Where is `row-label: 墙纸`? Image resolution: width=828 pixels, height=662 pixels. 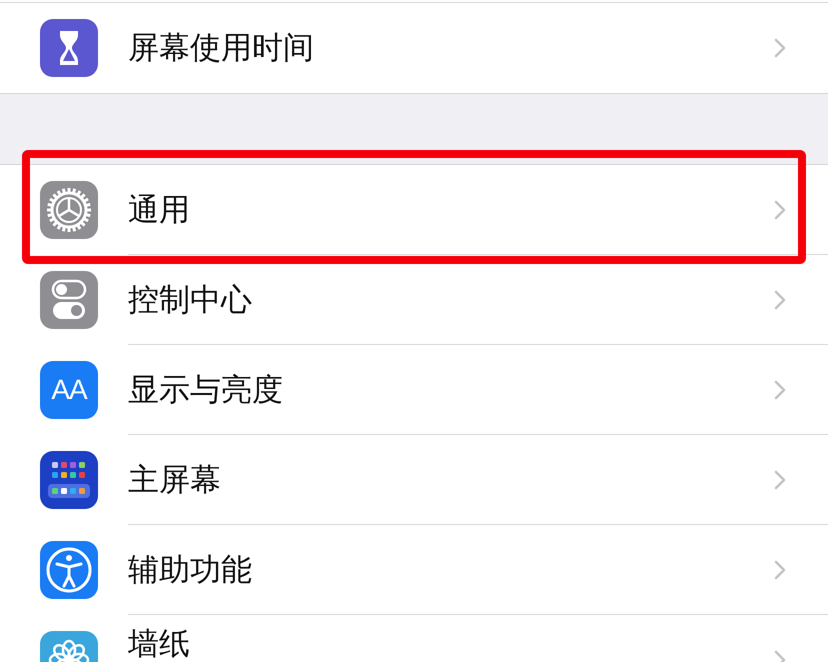 row-label: 墙纸 is located at coordinates (159, 644).